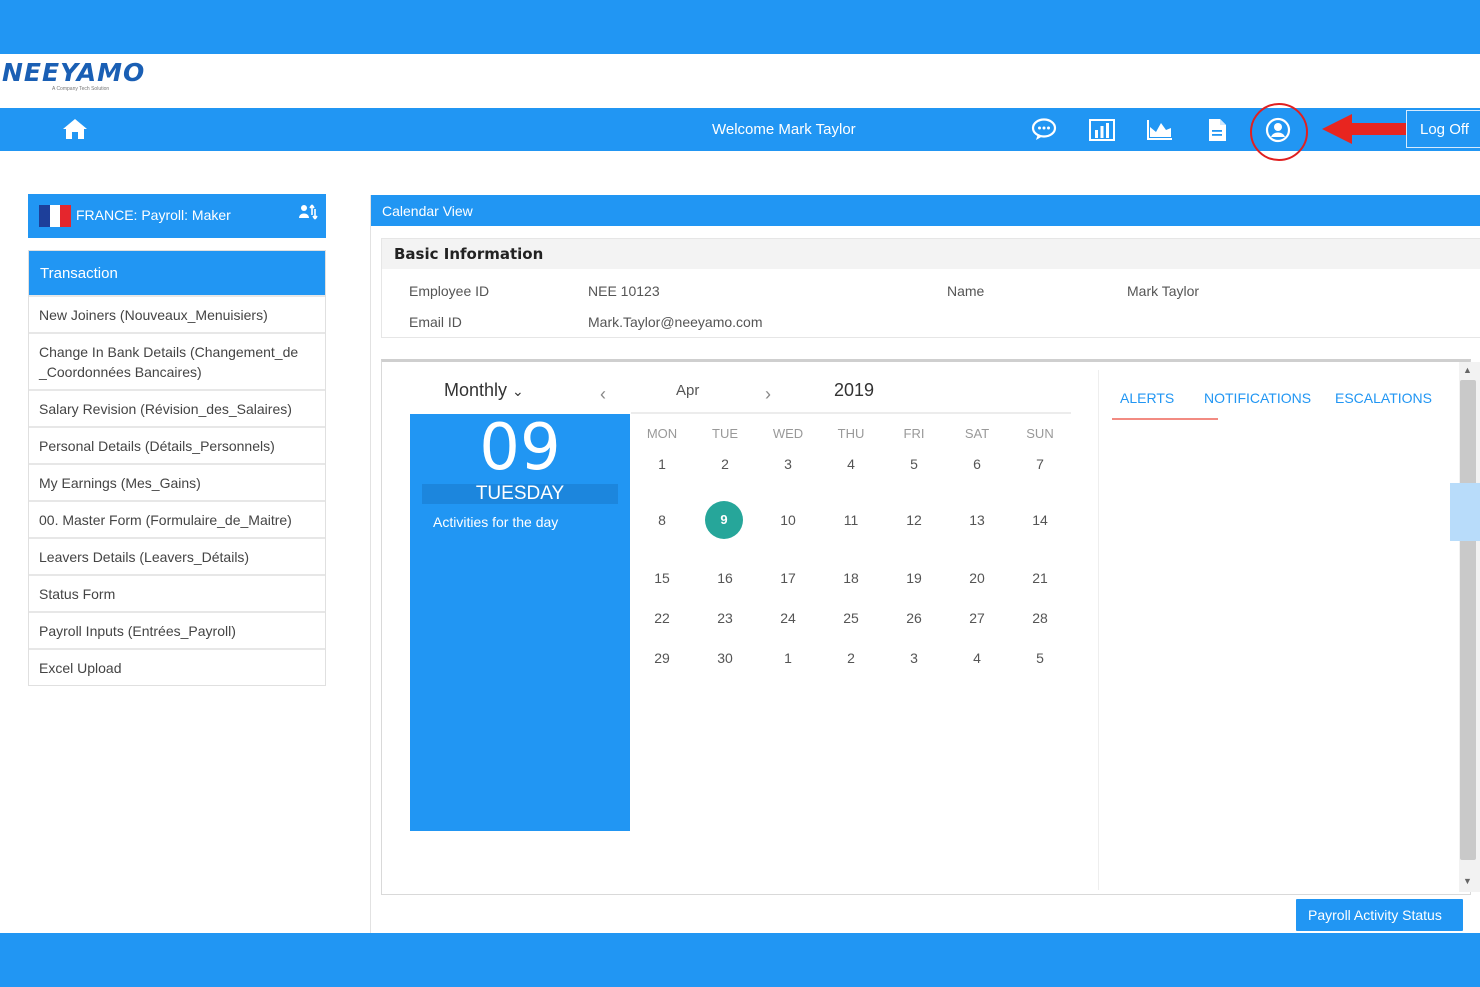 The width and height of the screenshot is (1480, 987). What do you see at coordinates (662, 433) in the screenshot?
I see `weekday-header: MON` at bounding box center [662, 433].